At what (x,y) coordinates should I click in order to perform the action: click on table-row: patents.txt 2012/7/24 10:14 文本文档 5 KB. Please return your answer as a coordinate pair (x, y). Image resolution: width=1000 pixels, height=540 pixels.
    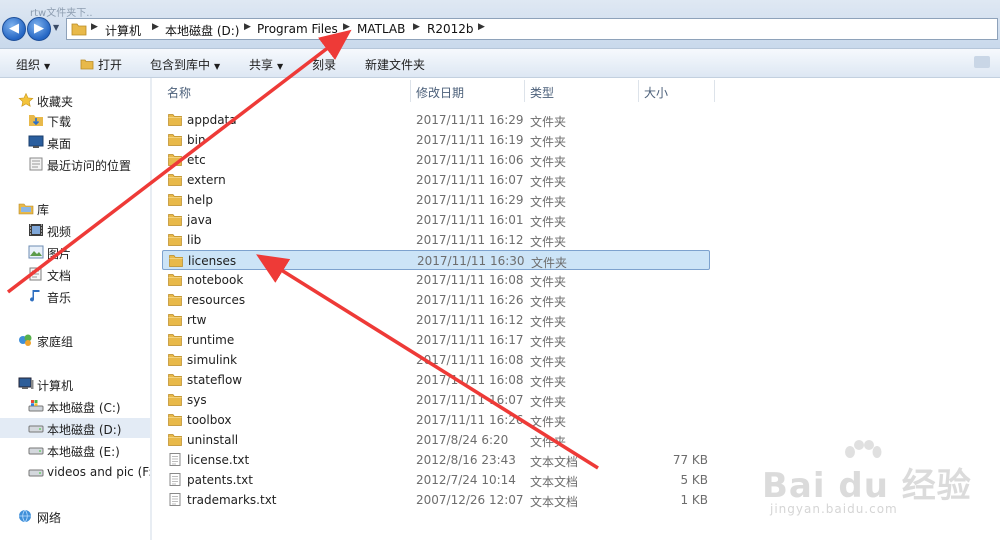
    Looking at the image, I should click on (436, 480).